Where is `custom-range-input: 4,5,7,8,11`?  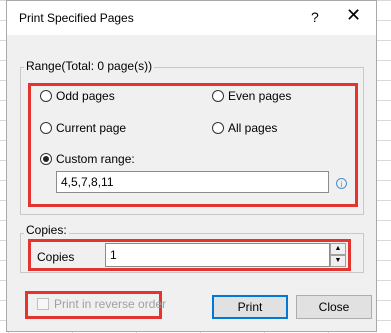
custom-range-input: 4,5,7,8,11 is located at coordinates (192, 182).